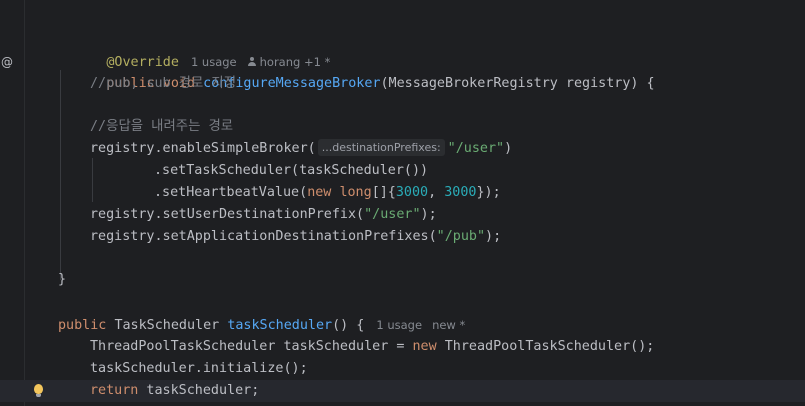 The height and width of the screenshot is (406, 805). What do you see at coordinates (82, 325) in the screenshot?
I see `keyword: public` at bounding box center [82, 325].